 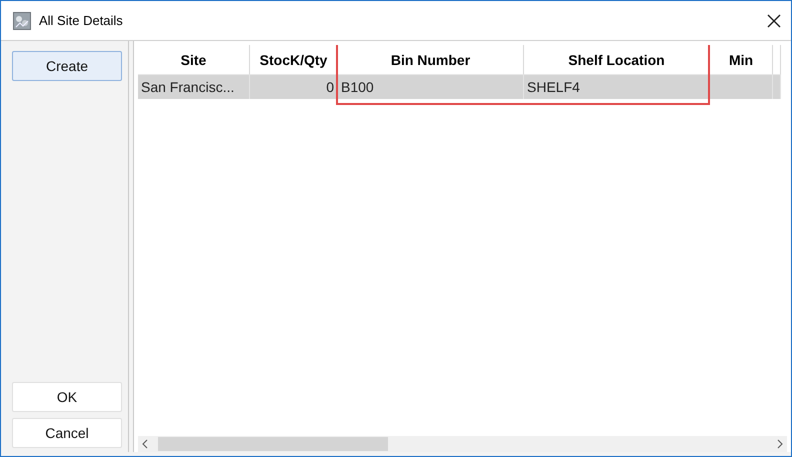 I want to click on table-cell: 0, so click(x=294, y=87).